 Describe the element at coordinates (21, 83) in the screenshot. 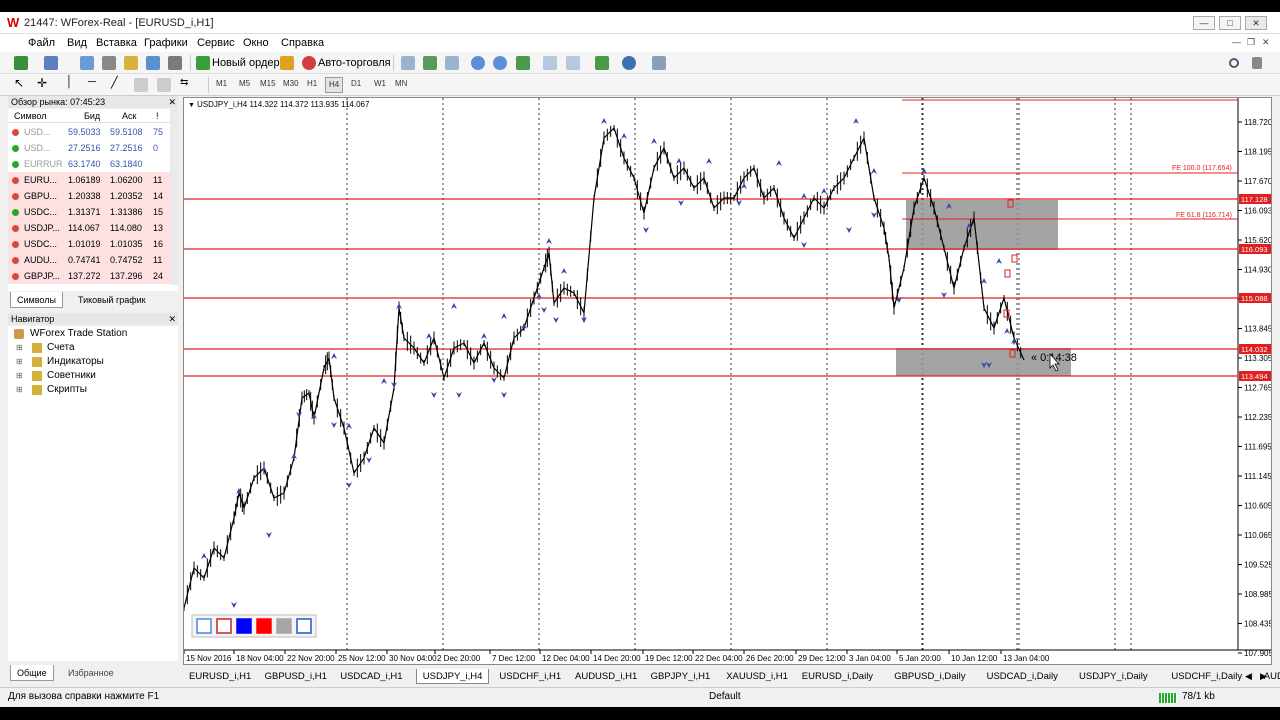

I see `cursor-icon: ↖` at that location.